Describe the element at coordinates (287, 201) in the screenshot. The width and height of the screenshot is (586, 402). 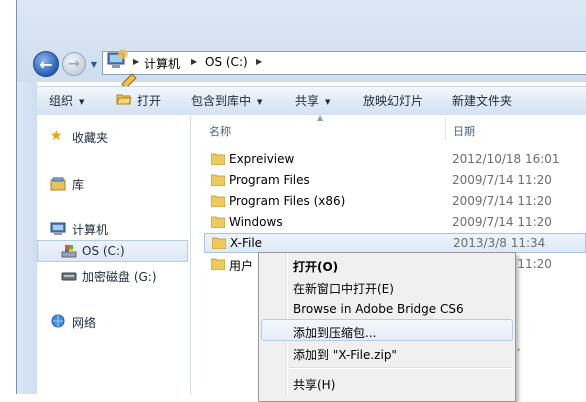
I see `file-name: Program Files (x86)` at that location.